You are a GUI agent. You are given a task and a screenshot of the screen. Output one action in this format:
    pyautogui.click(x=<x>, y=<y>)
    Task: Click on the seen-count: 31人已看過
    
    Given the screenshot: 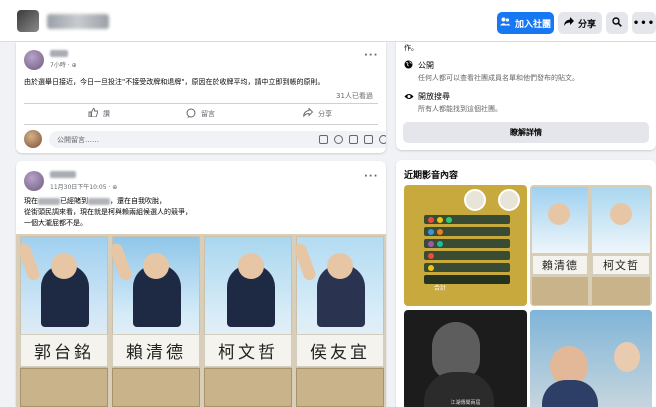 What is the action you would take?
    pyautogui.click(x=354, y=96)
    